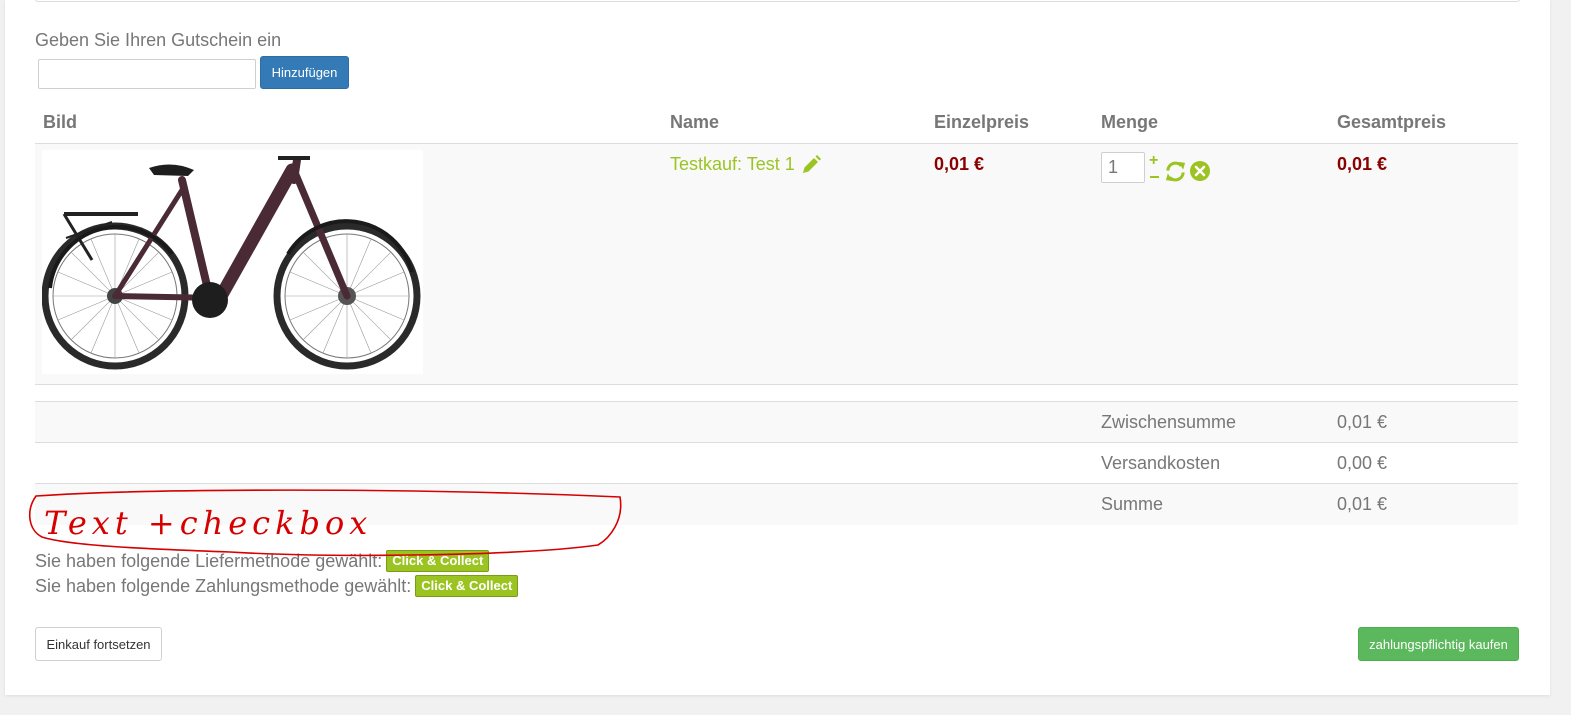 The height and width of the screenshot is (715, 1571). I want to click on unit-price: 0,01 €, so click(959, 164).